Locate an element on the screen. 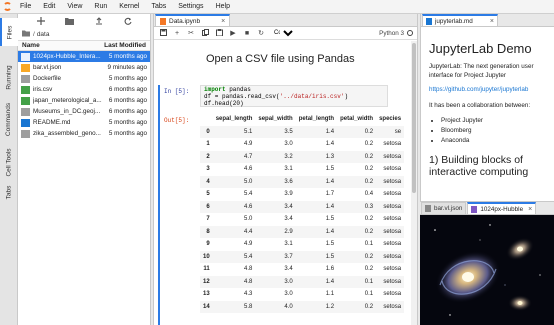 This screenshot has width=554, height=325. file-list-item: Dockerfile 5 months ago is located at coordinates (84, 78).